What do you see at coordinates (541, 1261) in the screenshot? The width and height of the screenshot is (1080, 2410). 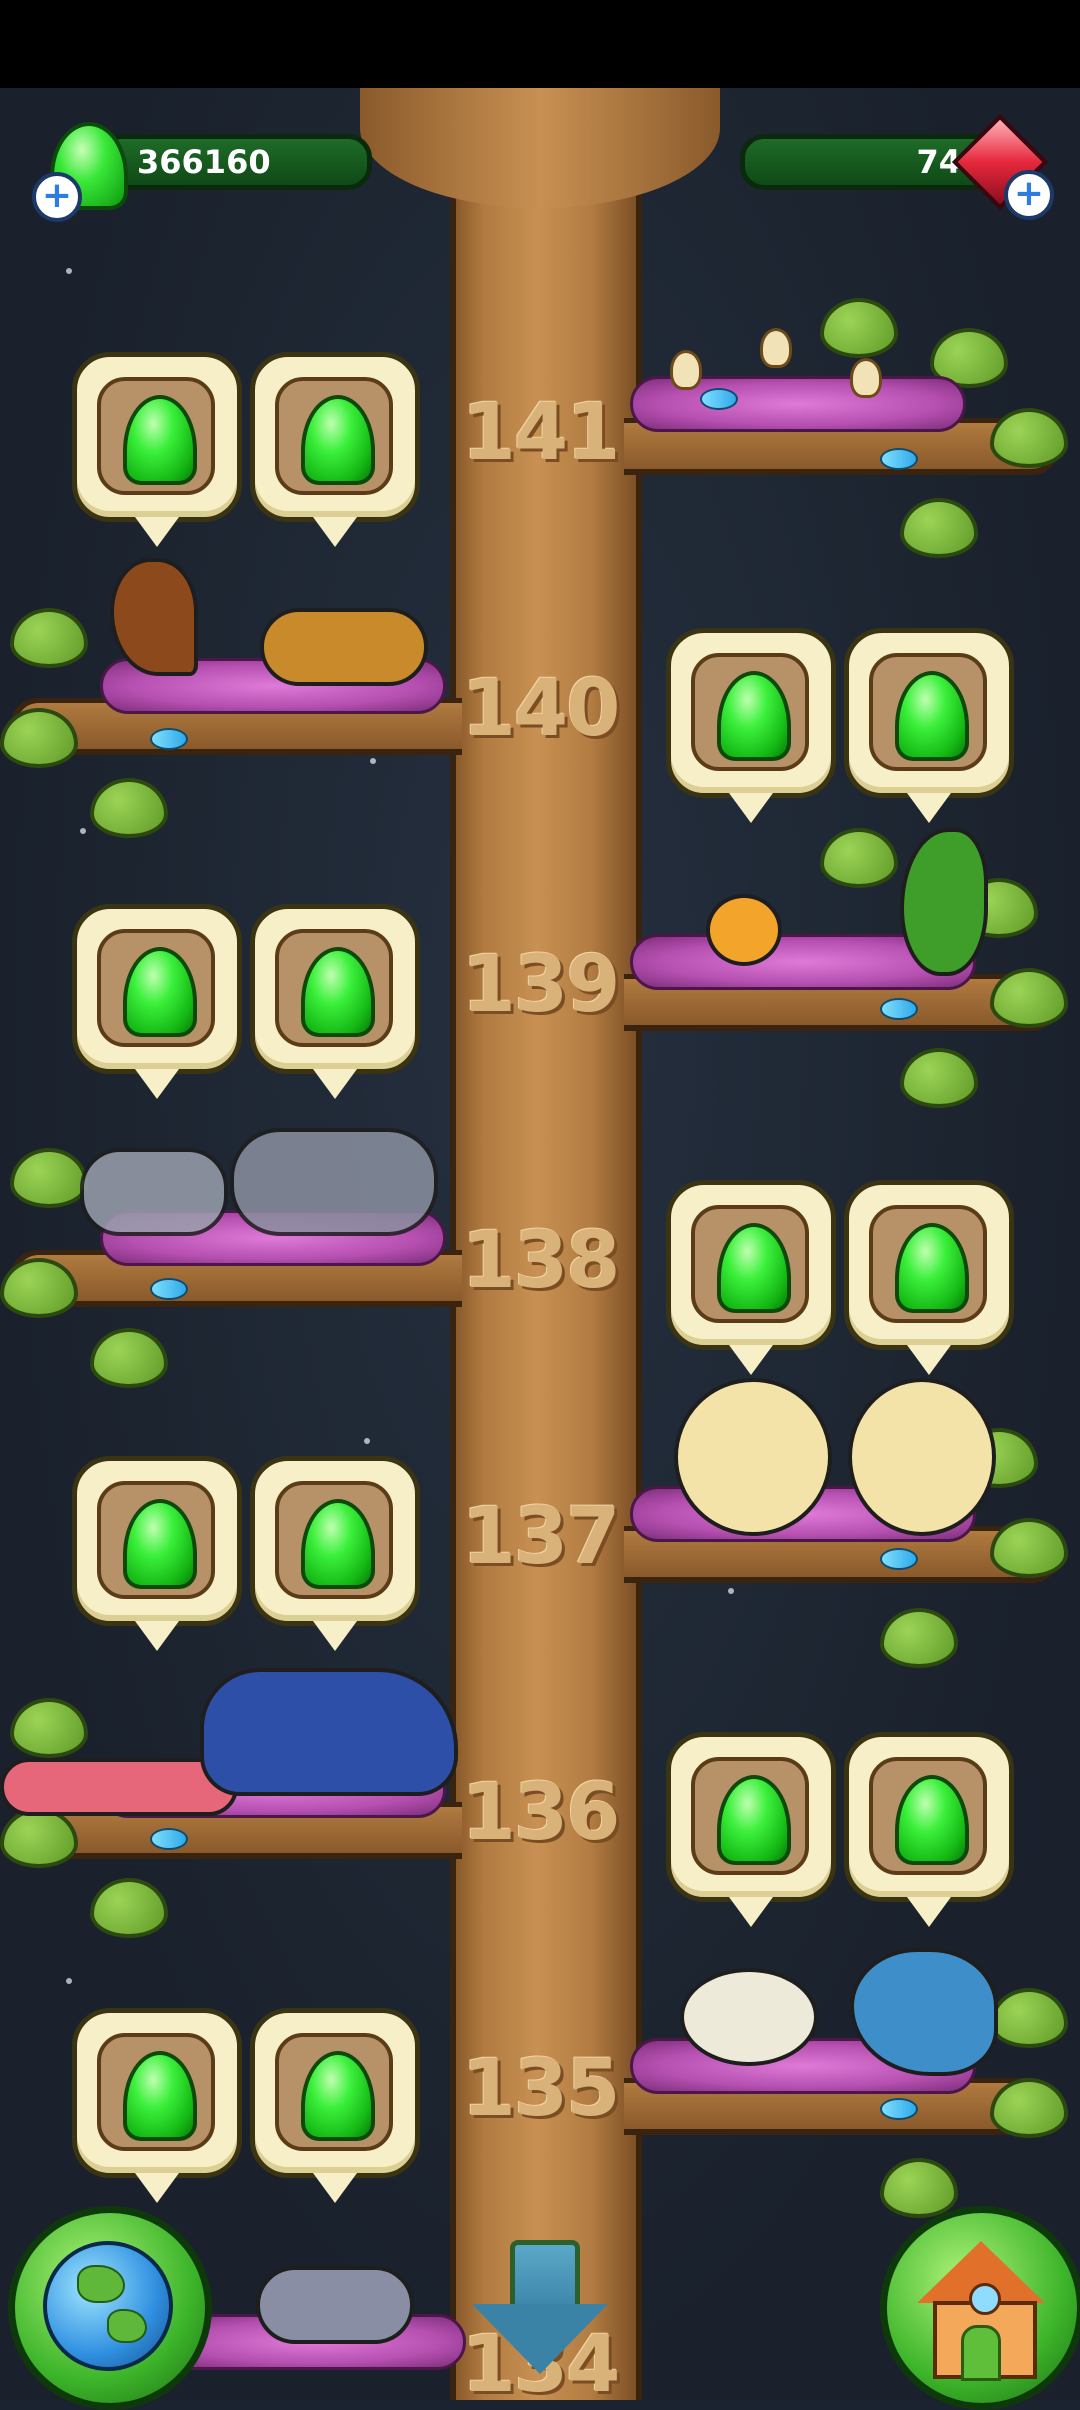 I see `level-number-138: 138` at bounding box center [541, 1261].